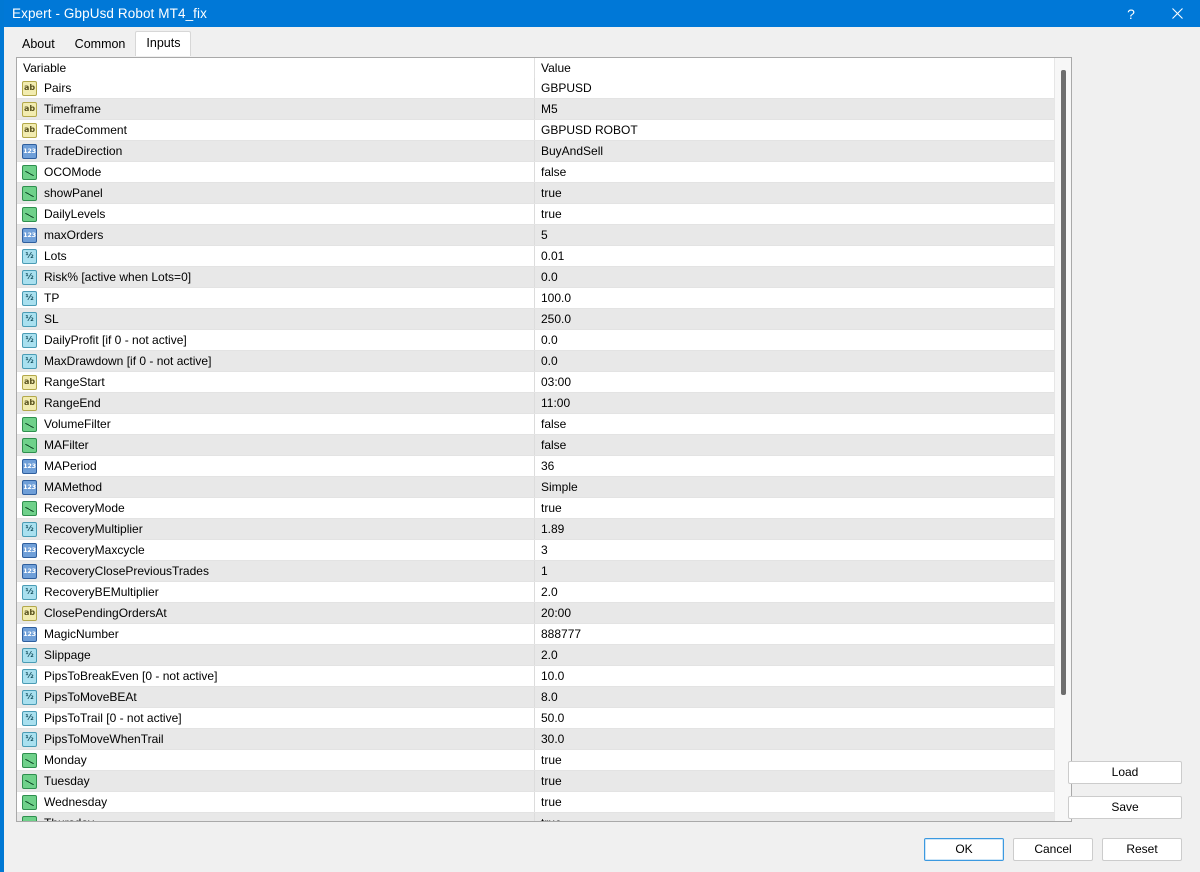  I want to click on scrollbar-thumb, so click(1063, 382).